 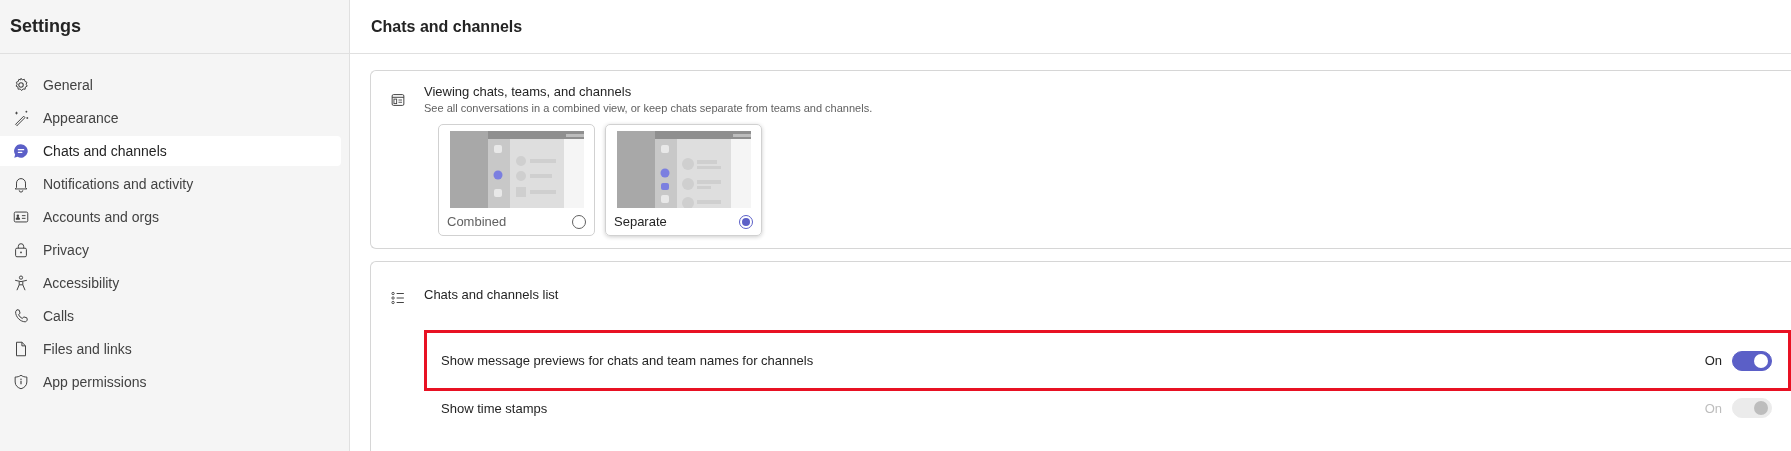 What do you see at coordinates (628, 360) in the screenshot?
I see `setting-label: Show message previews for chats and team names for channels` at bounding box center [628, 360].